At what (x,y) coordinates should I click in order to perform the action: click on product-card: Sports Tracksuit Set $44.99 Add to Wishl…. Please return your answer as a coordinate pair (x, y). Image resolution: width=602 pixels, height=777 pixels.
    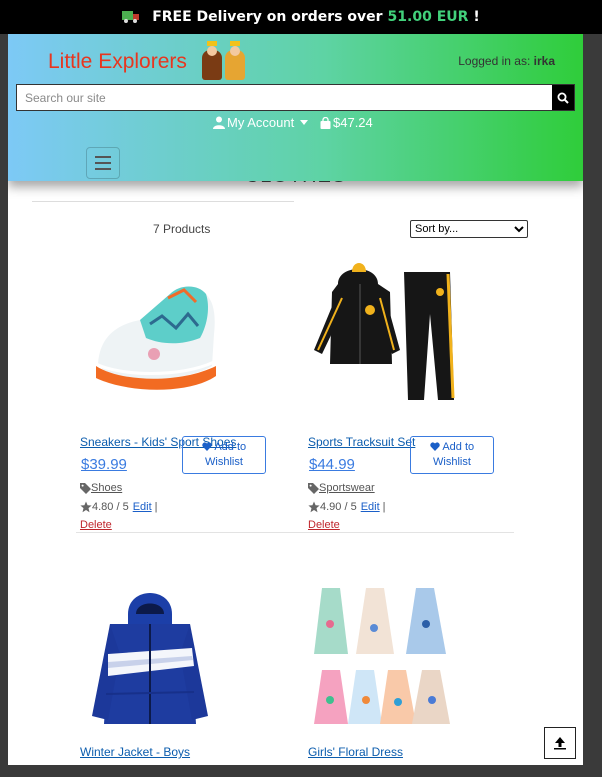
    Looking at the image, I should click on (408, 392).